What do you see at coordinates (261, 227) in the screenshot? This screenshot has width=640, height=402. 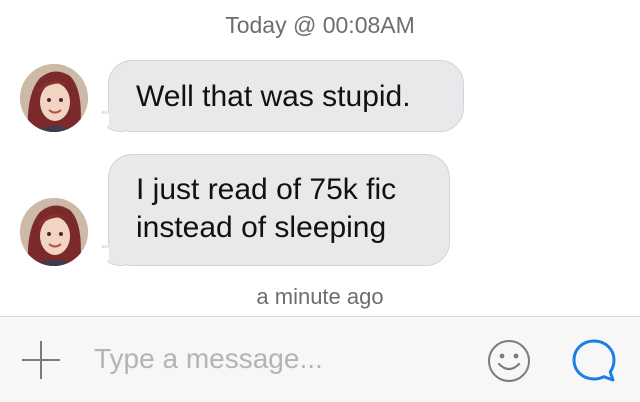 I see `message-text-line-2: instead of sleeping` at bounding box center [261, 227].